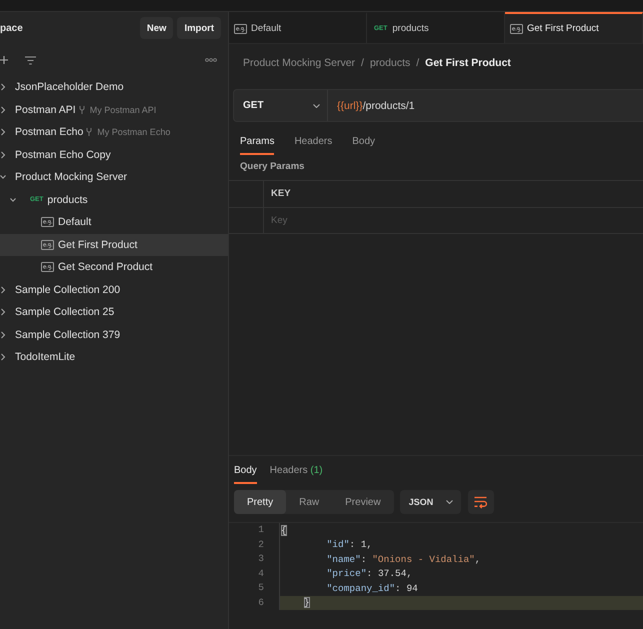 This screenshot has width=643, height=629. I want to click on tree-item: Postman Echo My Postman Echo, so click(114, 132).